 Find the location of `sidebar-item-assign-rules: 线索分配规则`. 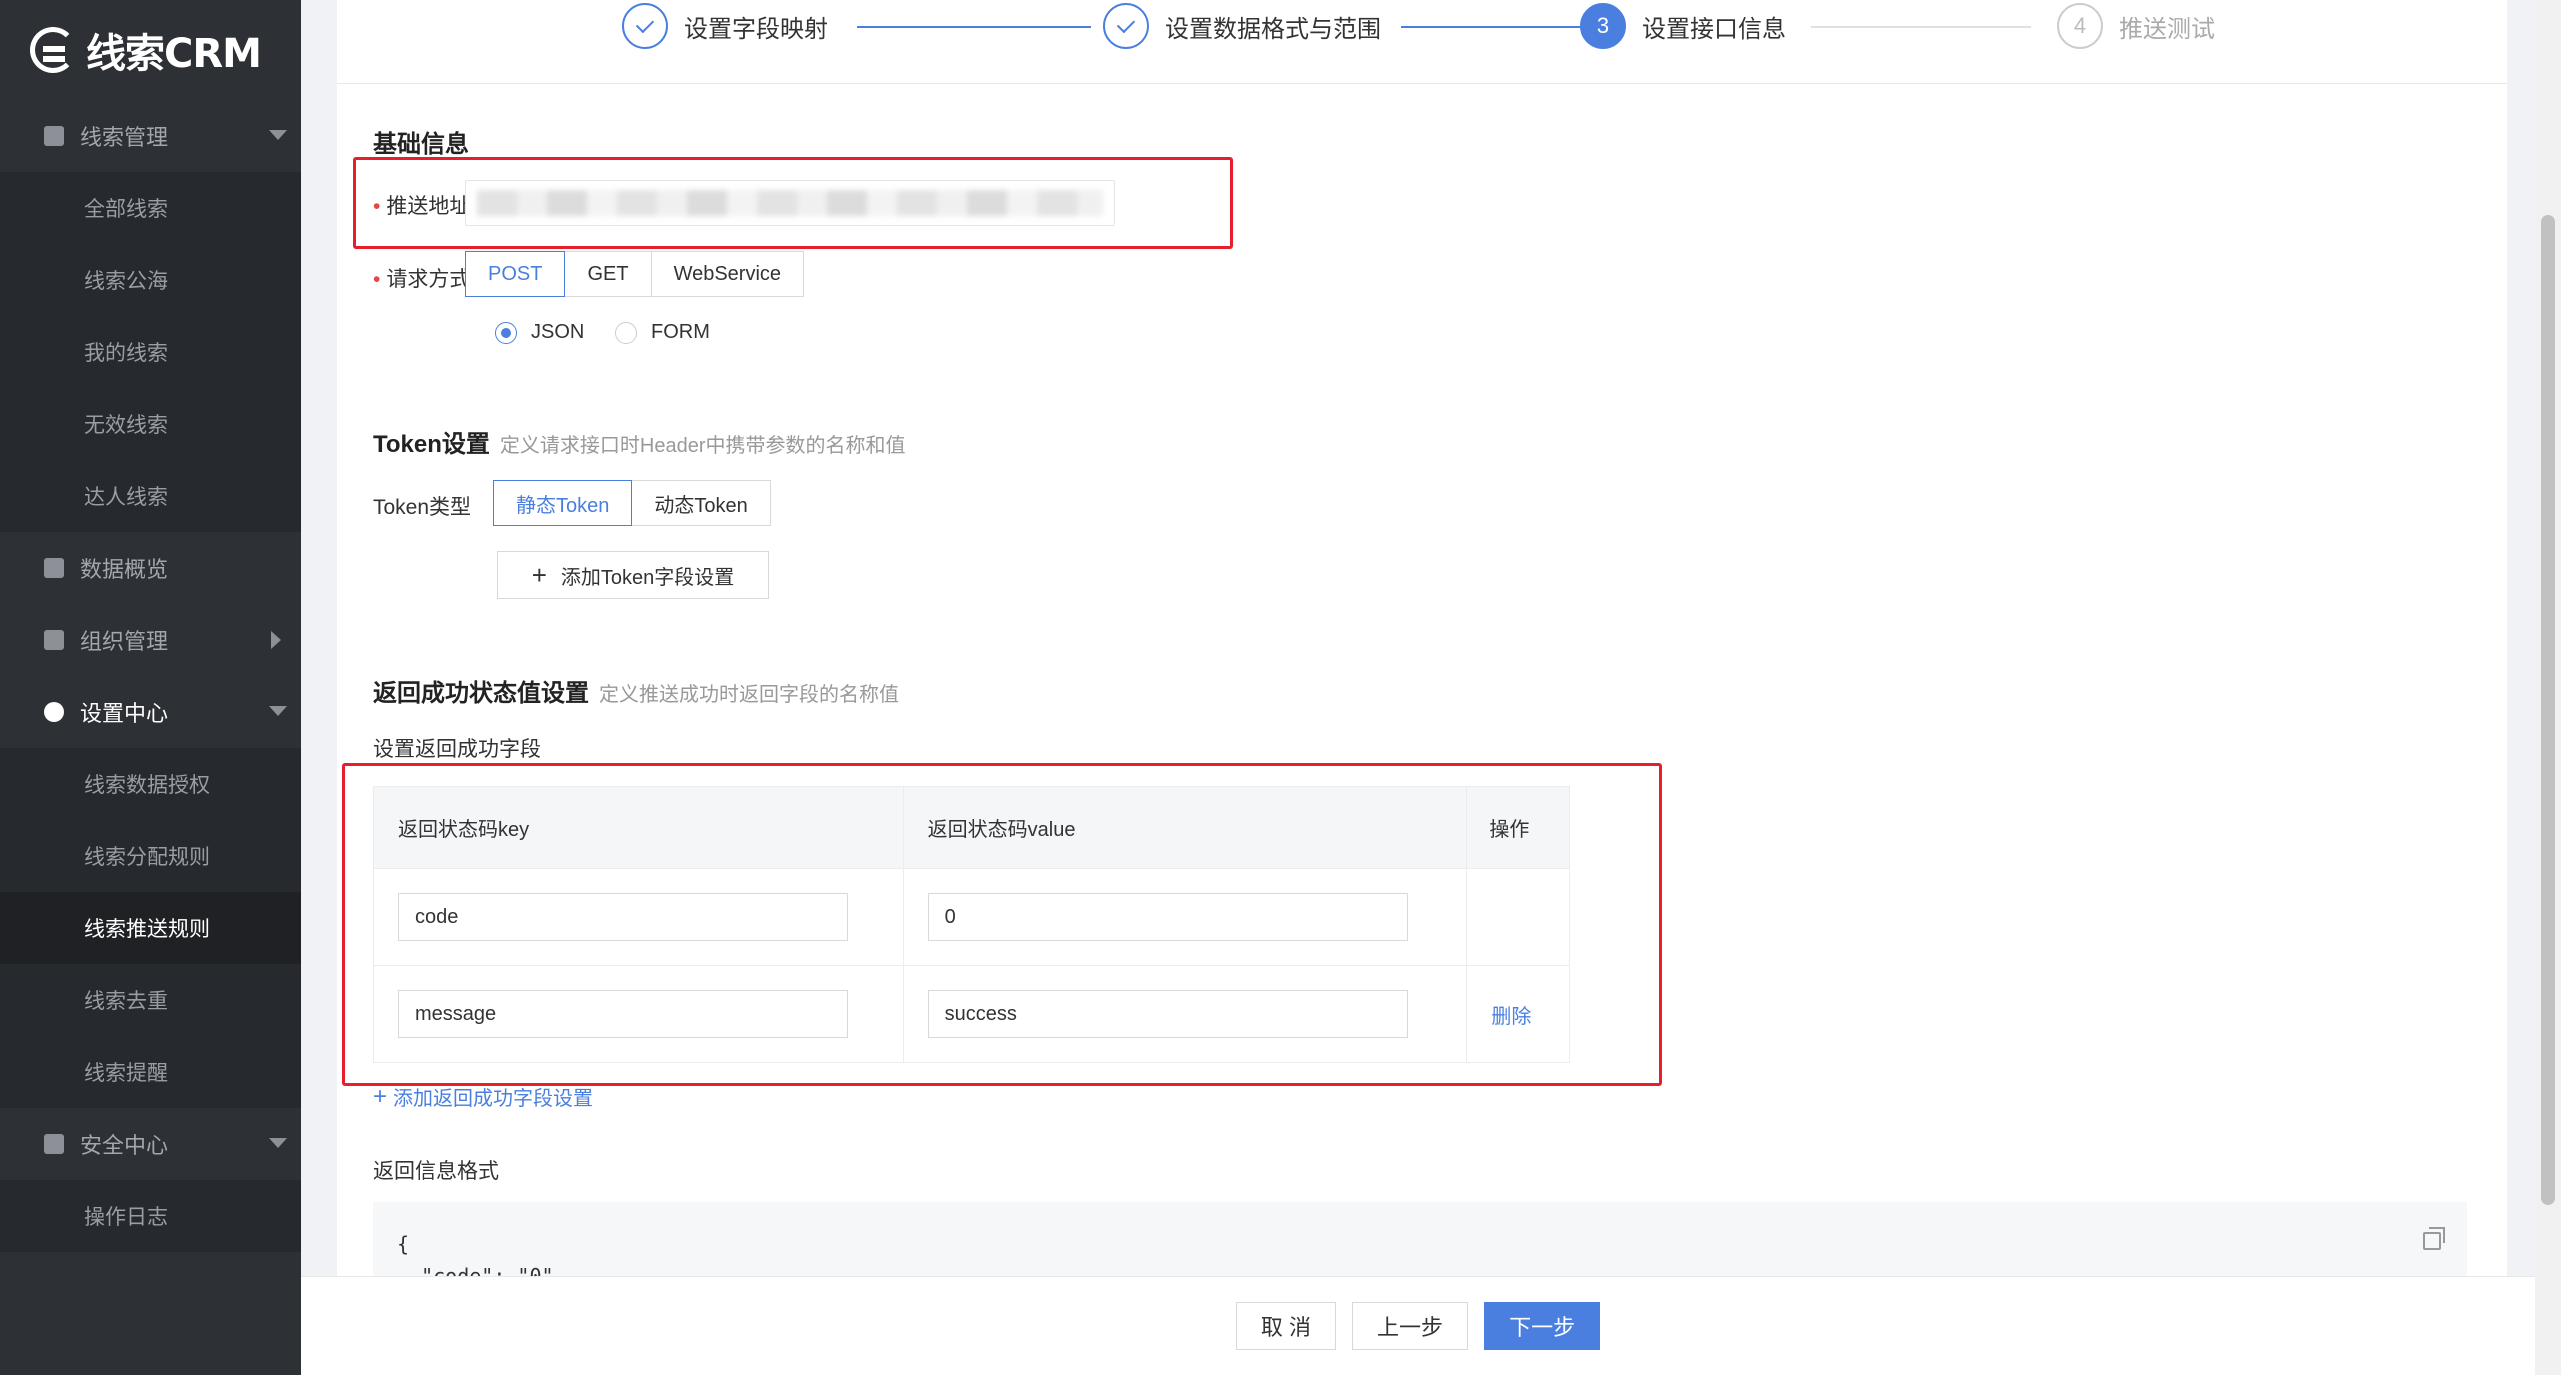

sidebar-item-assign-rules: 线索分配规则 is located at coordinates (150, 856).